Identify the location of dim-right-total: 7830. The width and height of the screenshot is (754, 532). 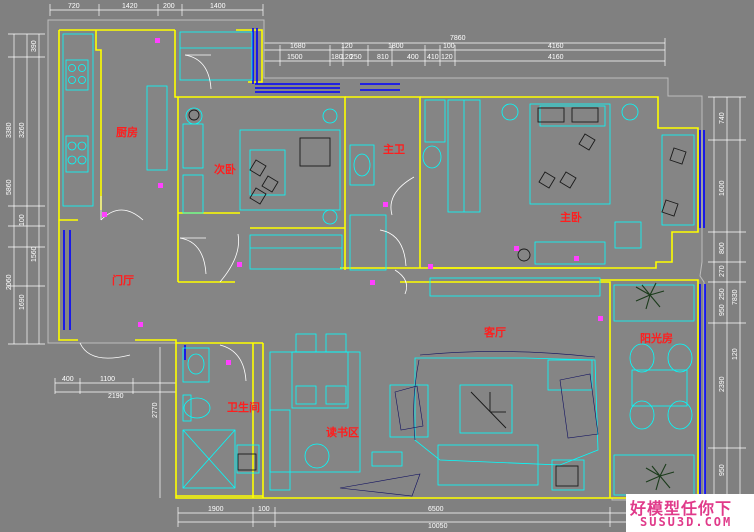
(735, 297).